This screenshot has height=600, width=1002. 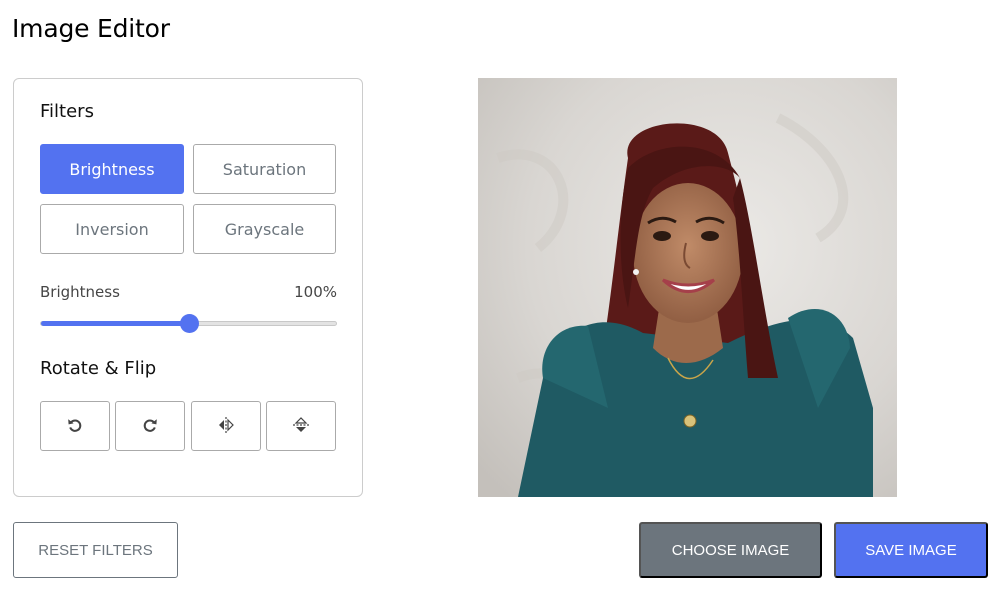 I want to click on filters-heading: Filters, so click(x=67, y=111).